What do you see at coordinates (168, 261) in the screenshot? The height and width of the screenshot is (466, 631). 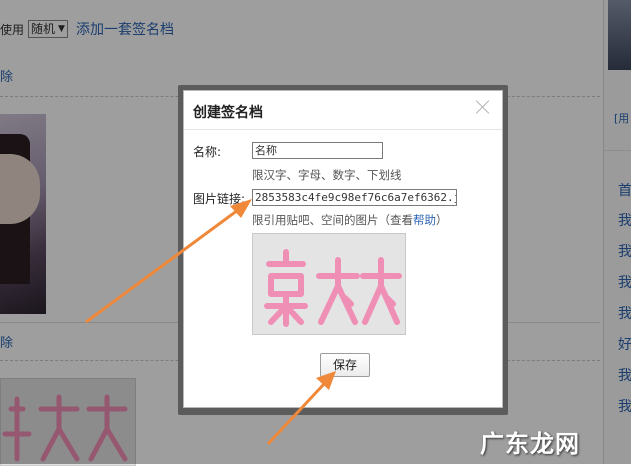 I see `arrow-to-image-link` at bounding box center [168, 261].